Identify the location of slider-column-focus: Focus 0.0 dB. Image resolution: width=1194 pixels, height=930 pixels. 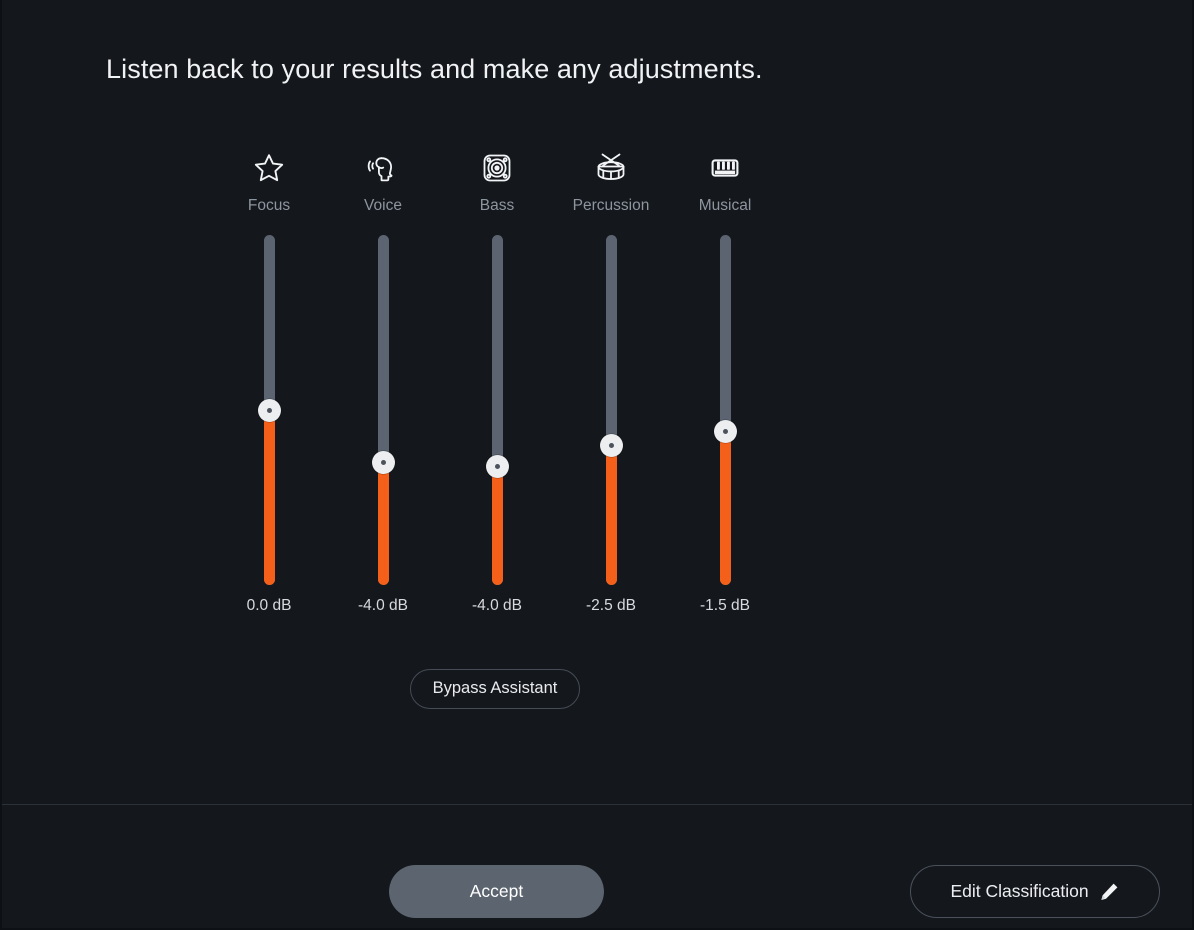
(269, 381).